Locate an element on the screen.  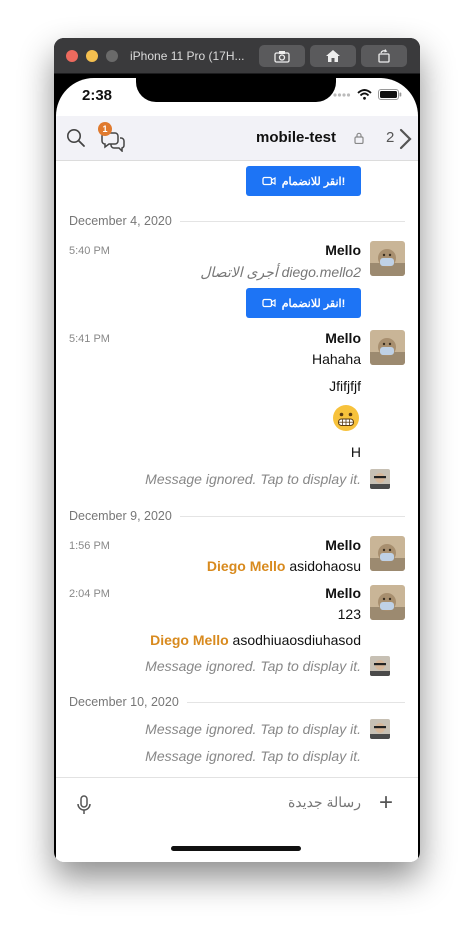
grimacing-emoji-icon is located at coordinates (346, 418).